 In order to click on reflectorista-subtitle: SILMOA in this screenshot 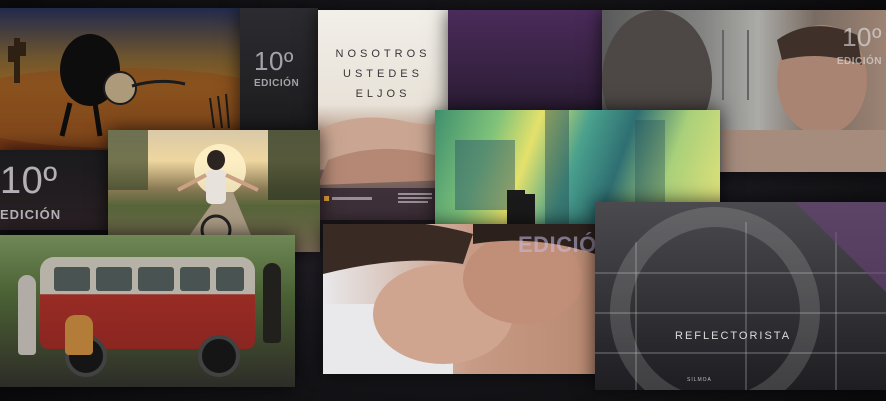, I will do `click(699, 380)`.